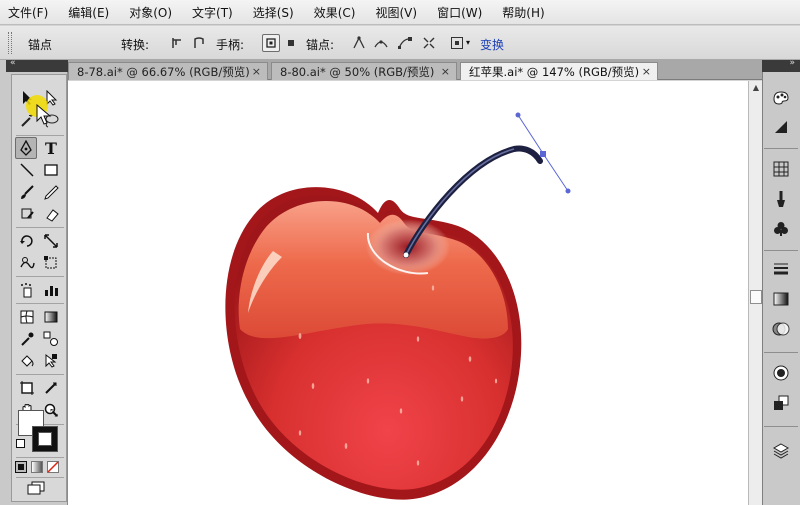 The width and height of the screenshot is (800, 505). I want to click on menu-effect: 效果(C), so click(335, 12).